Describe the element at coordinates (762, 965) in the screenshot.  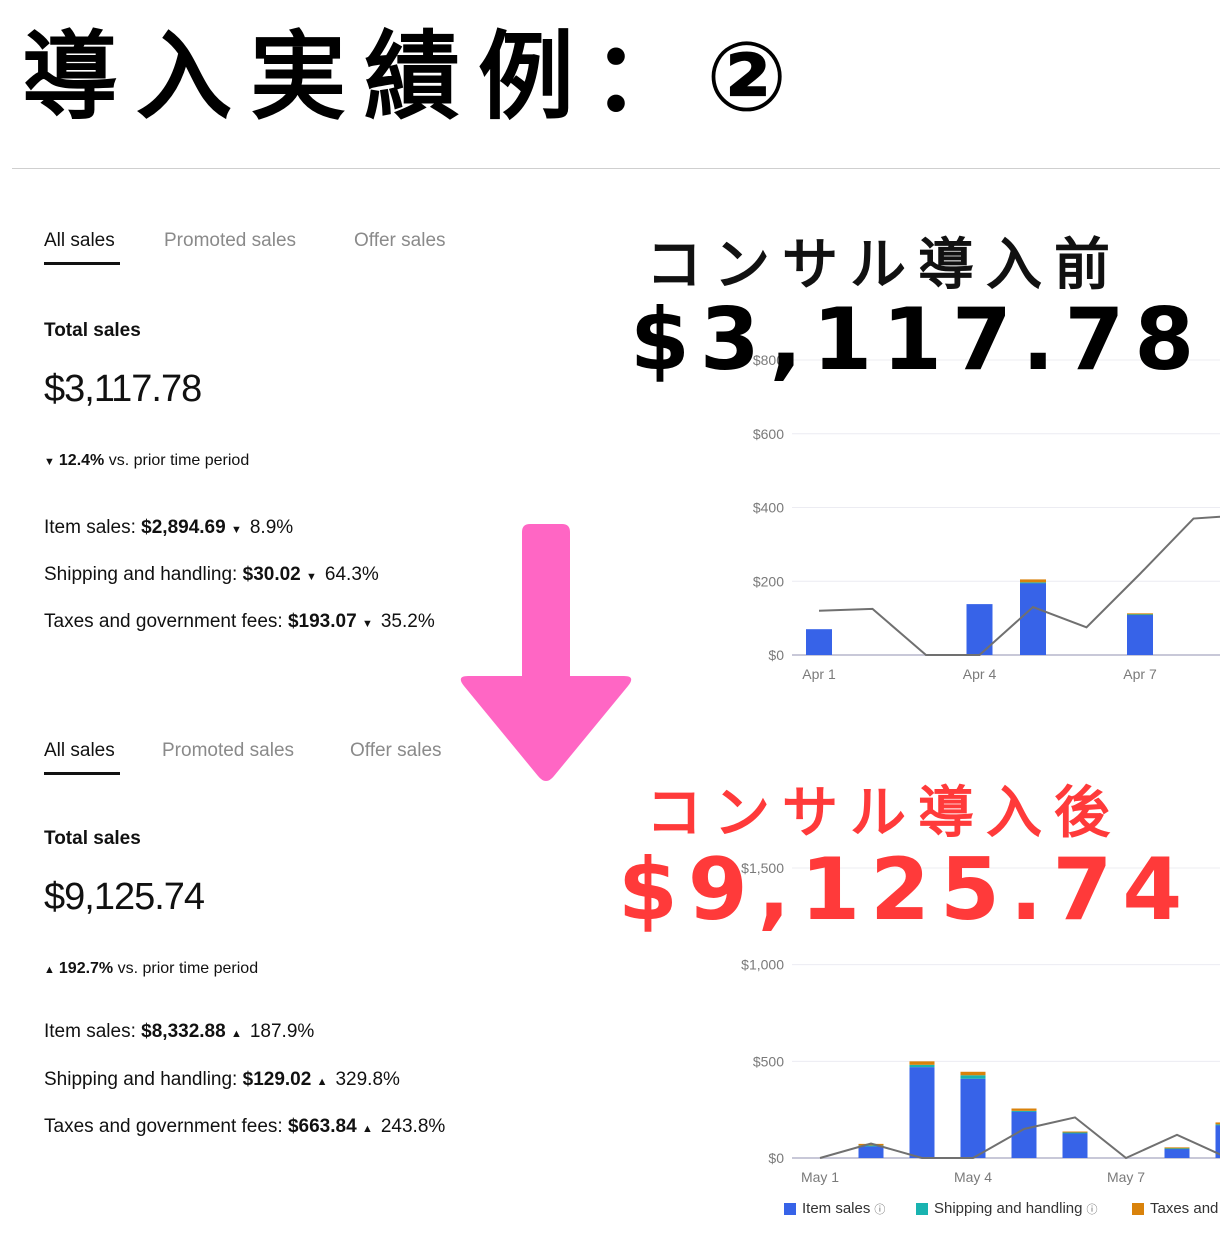
I see `y-tick-label: $1,000` at that location.